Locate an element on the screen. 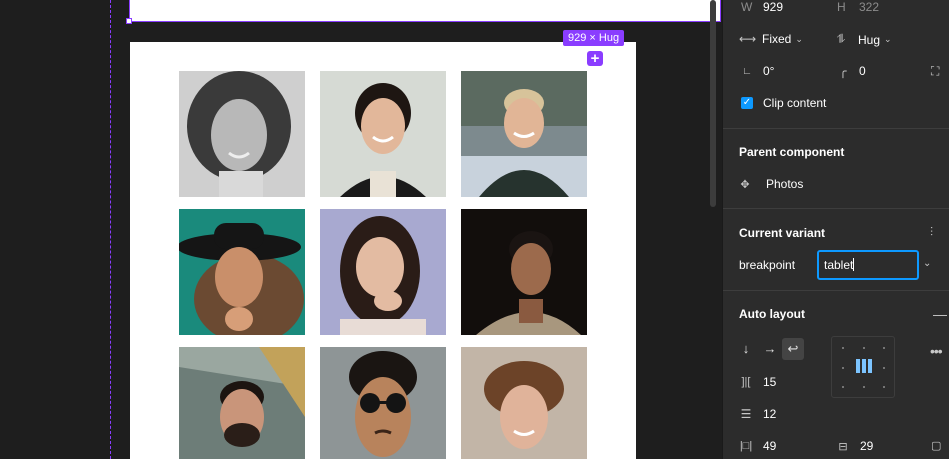 The image size is (949, 459). vertical-gap-icon: ☰ is located at coordinates (746, 414).